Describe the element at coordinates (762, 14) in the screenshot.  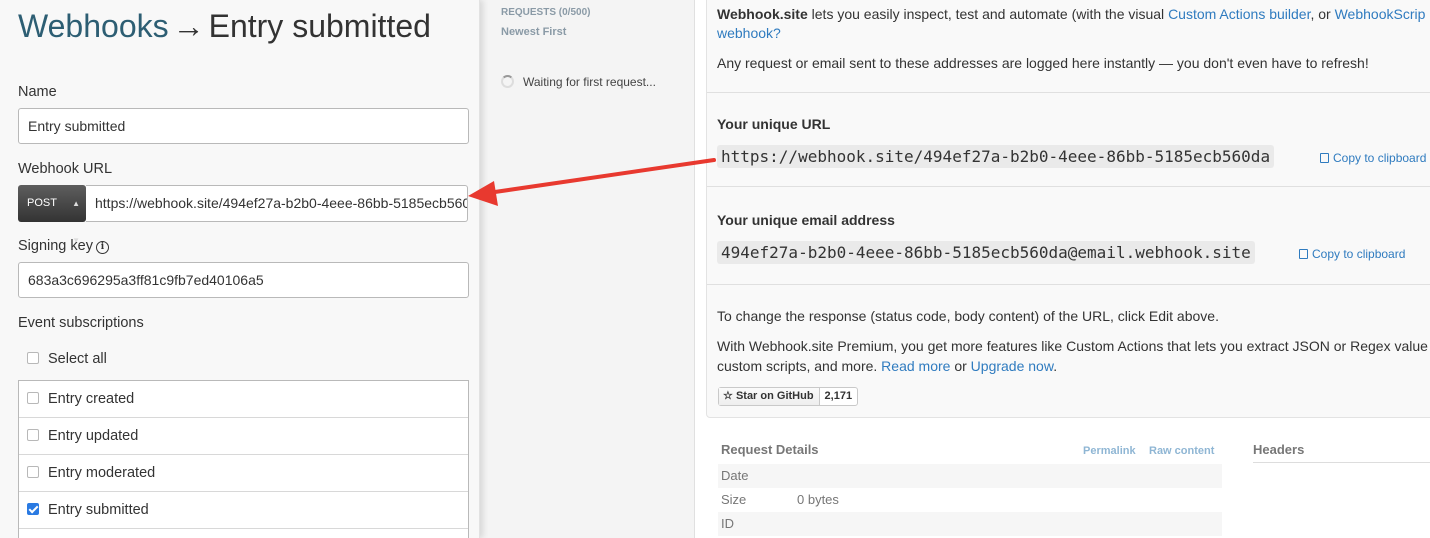
I see `brand-name: Webhook.site` at that location.